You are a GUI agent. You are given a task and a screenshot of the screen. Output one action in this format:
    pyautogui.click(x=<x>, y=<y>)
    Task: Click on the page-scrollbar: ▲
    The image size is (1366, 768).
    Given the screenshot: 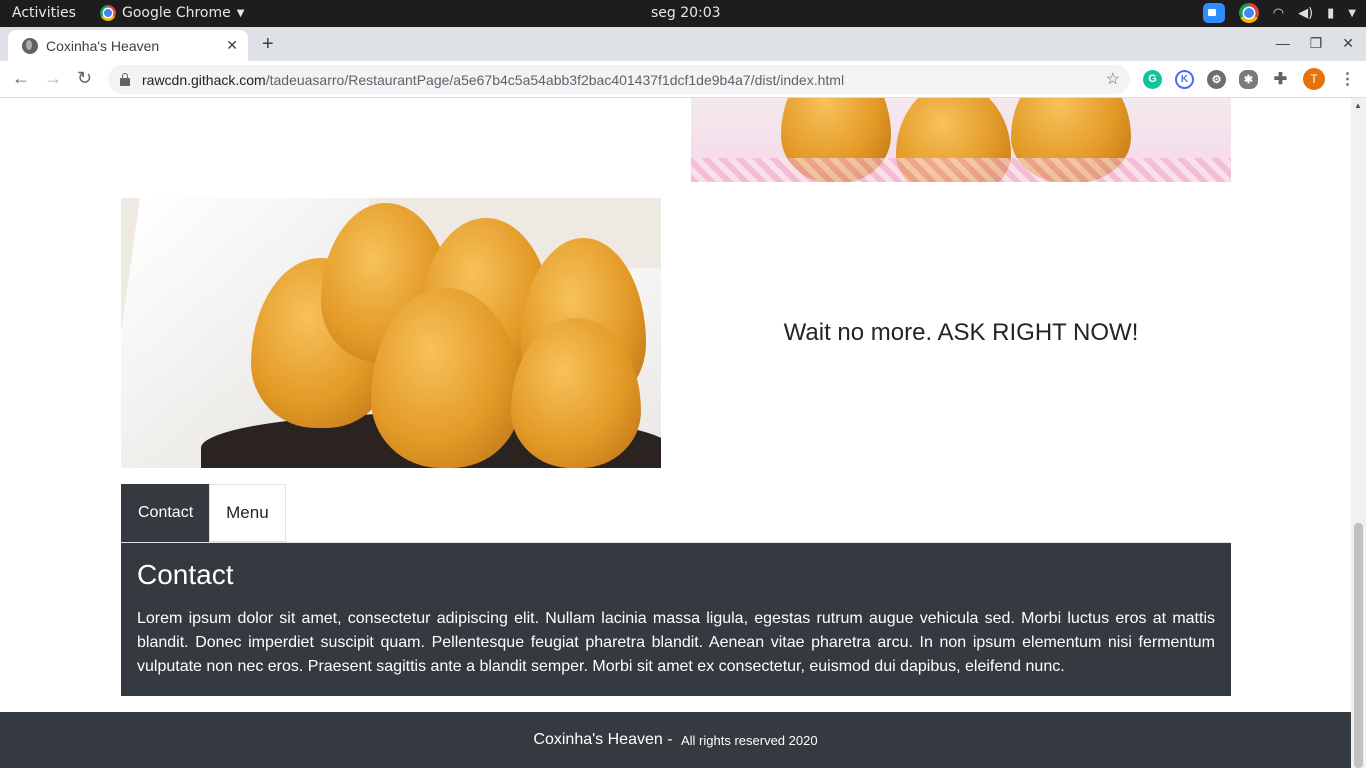 What is the action you would take?
    pyautogui.click(x=1358, y=433)
    